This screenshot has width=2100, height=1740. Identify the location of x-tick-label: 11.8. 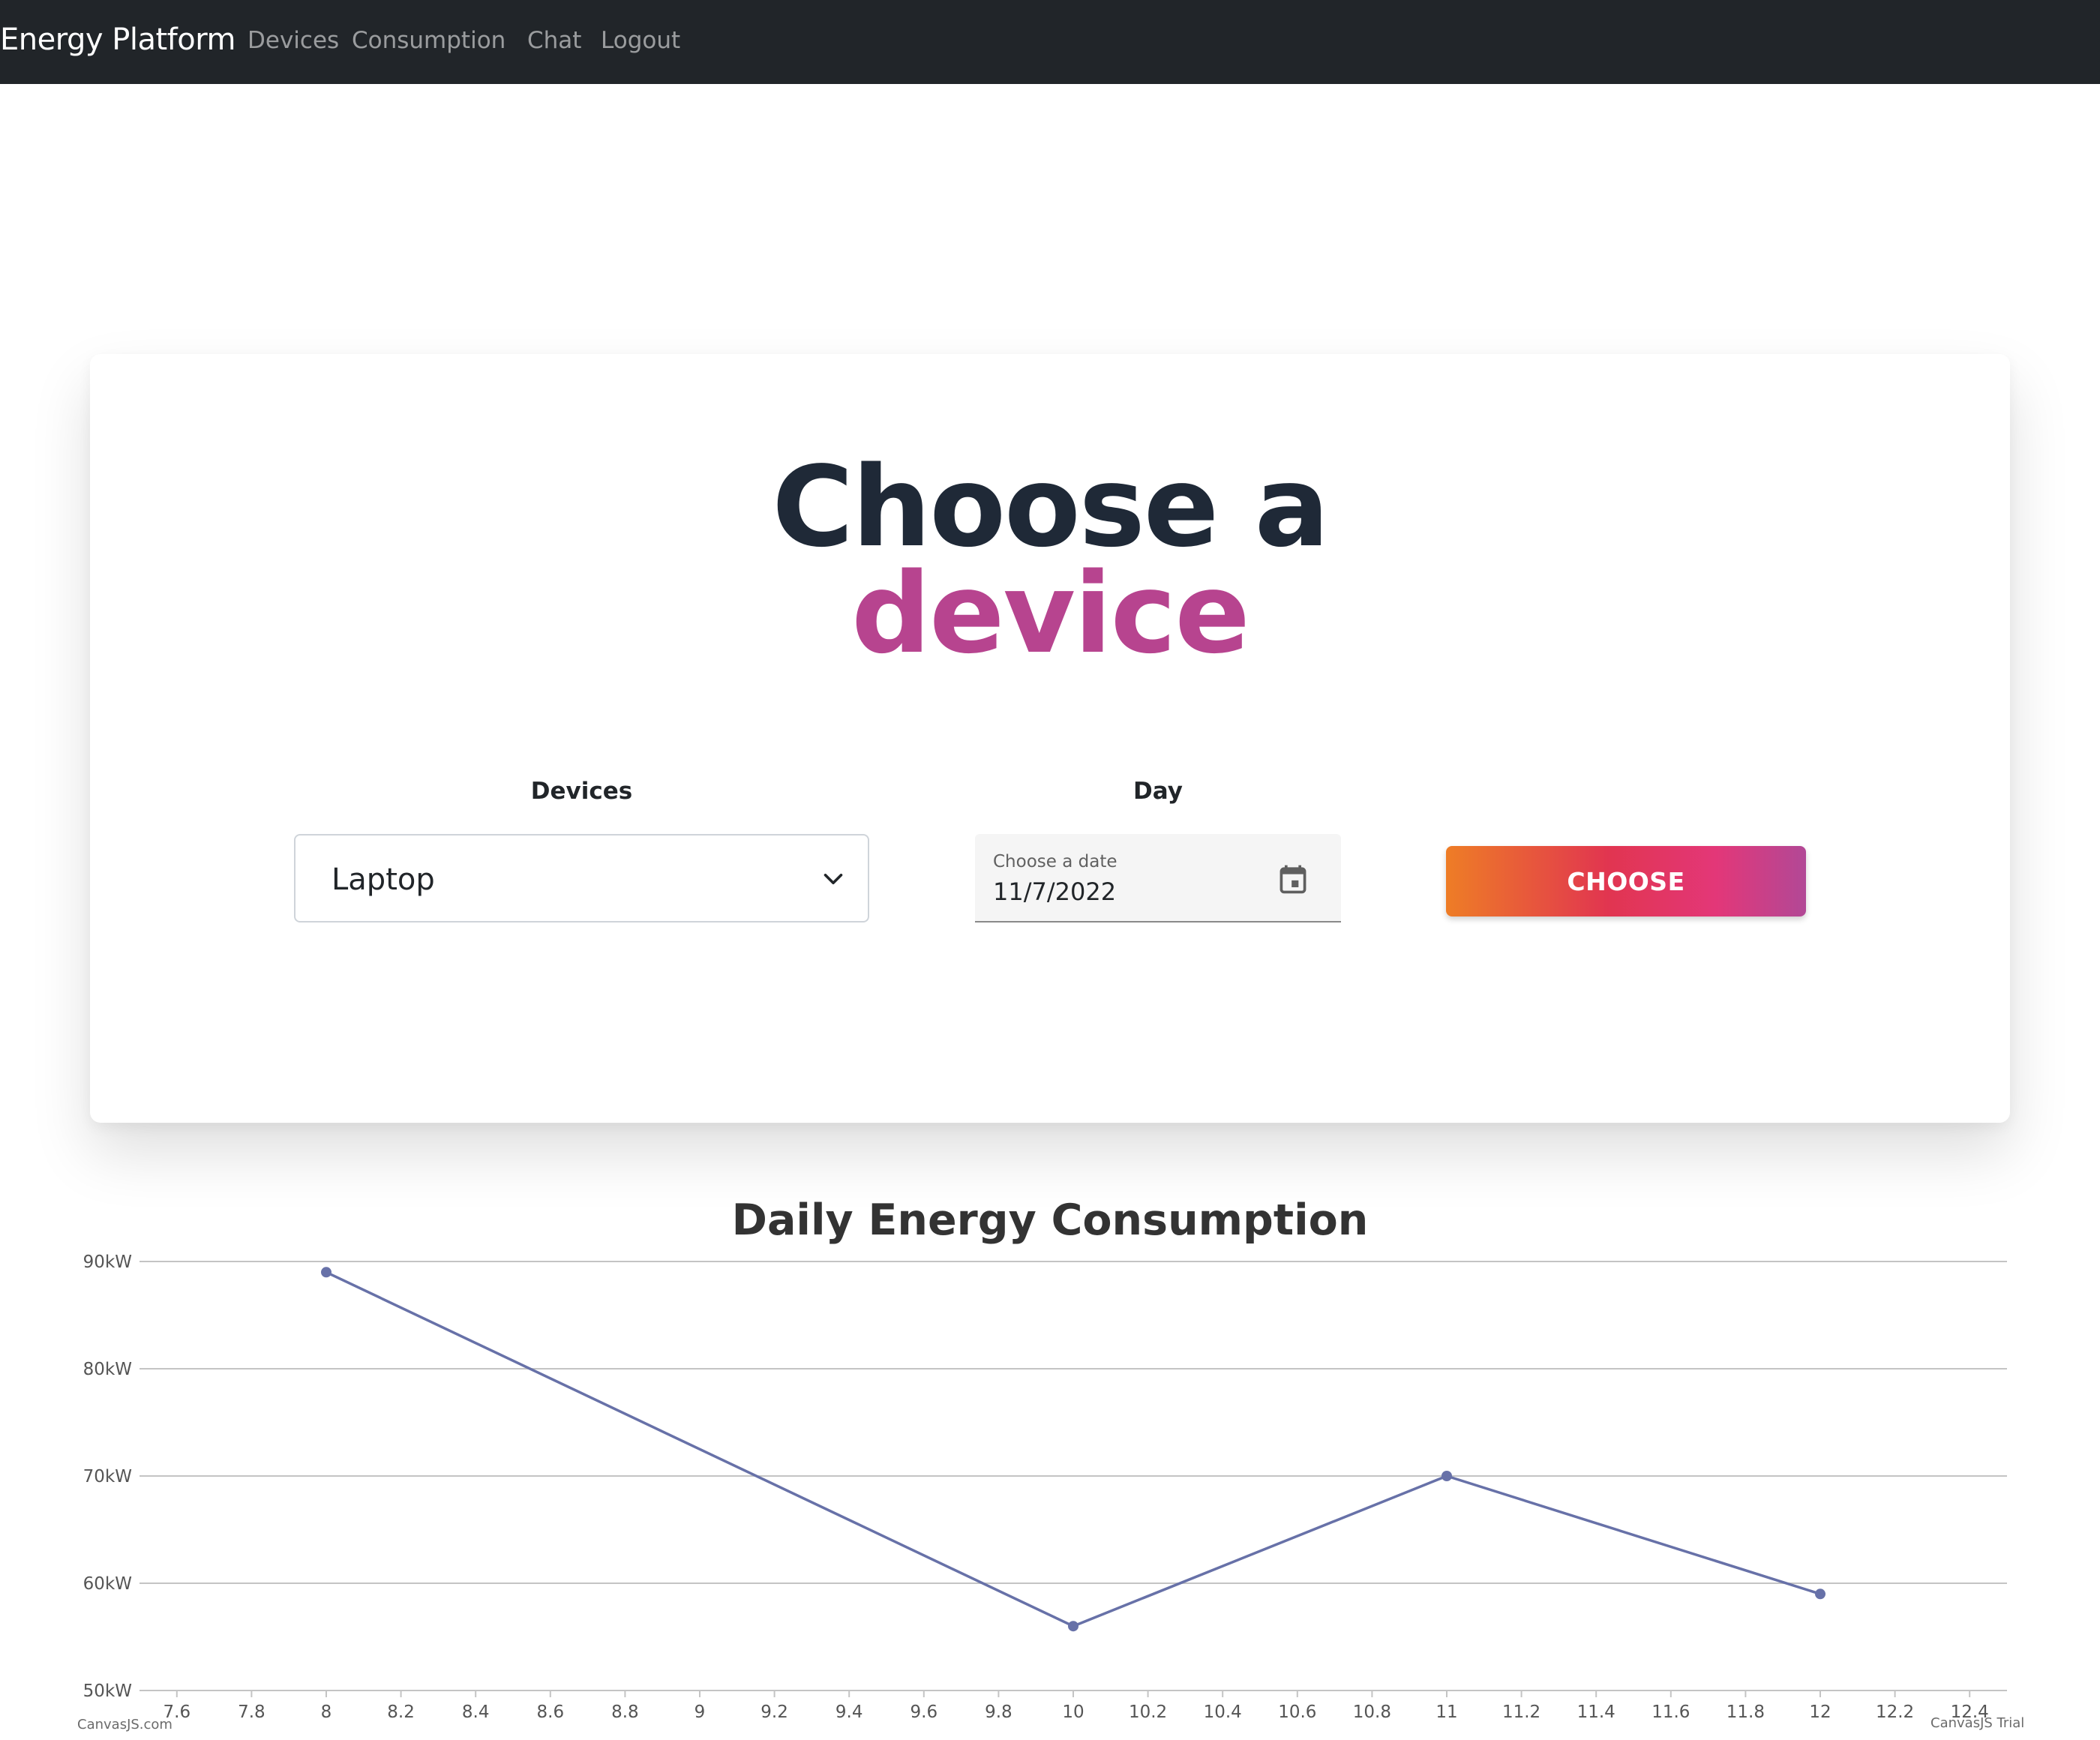
(1745, 1712).